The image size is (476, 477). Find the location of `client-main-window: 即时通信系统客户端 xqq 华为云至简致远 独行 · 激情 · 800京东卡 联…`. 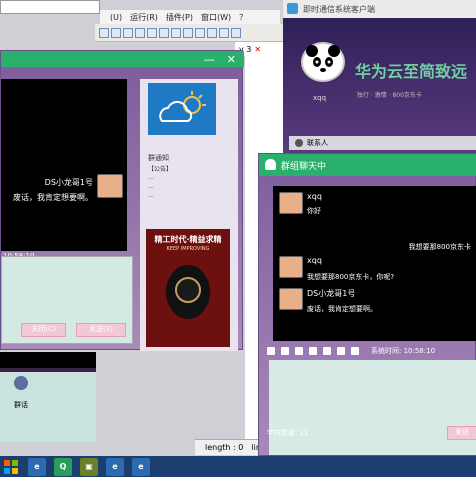

client-main-window: 即时通信系统客户端 xqq 华为云至简致远 独行 · 激情 · 800京东卡 联… is located at coordinates (379, 77).